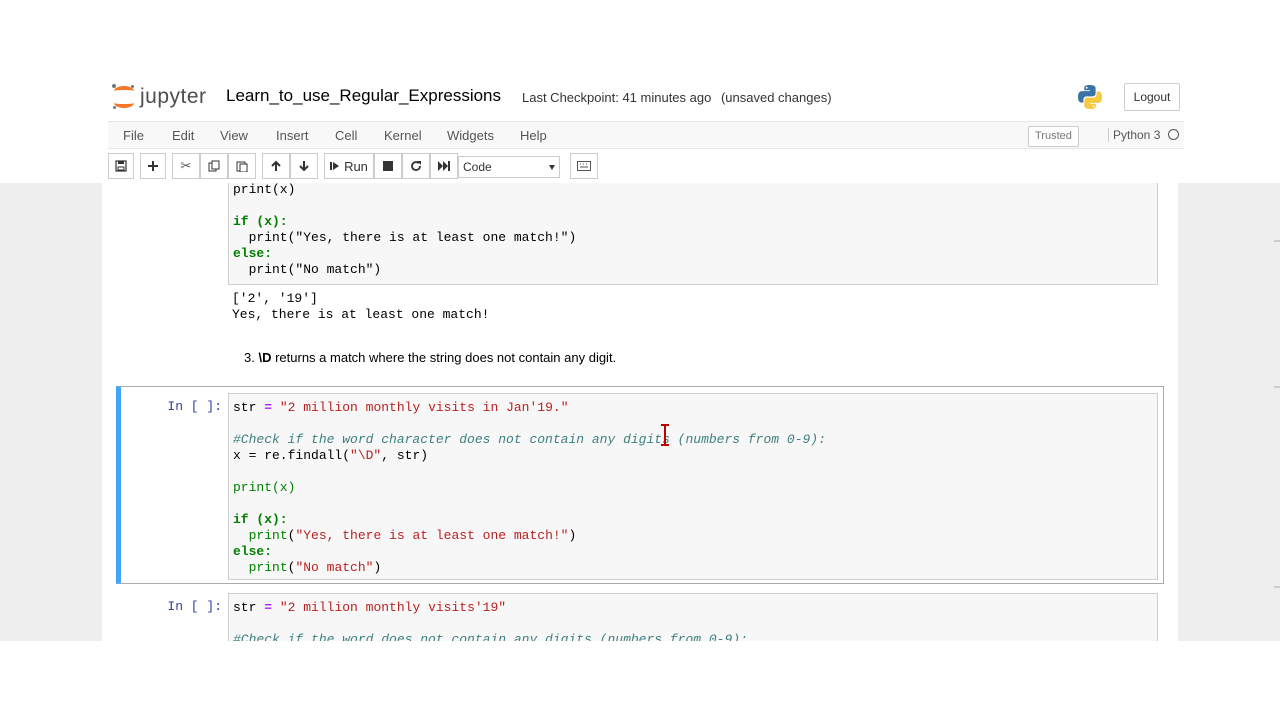 This screenshot has width=1280, height=720. Describe the element at coordinates (133, 135) in the screenshot. I see `menu-file: File` at that location.